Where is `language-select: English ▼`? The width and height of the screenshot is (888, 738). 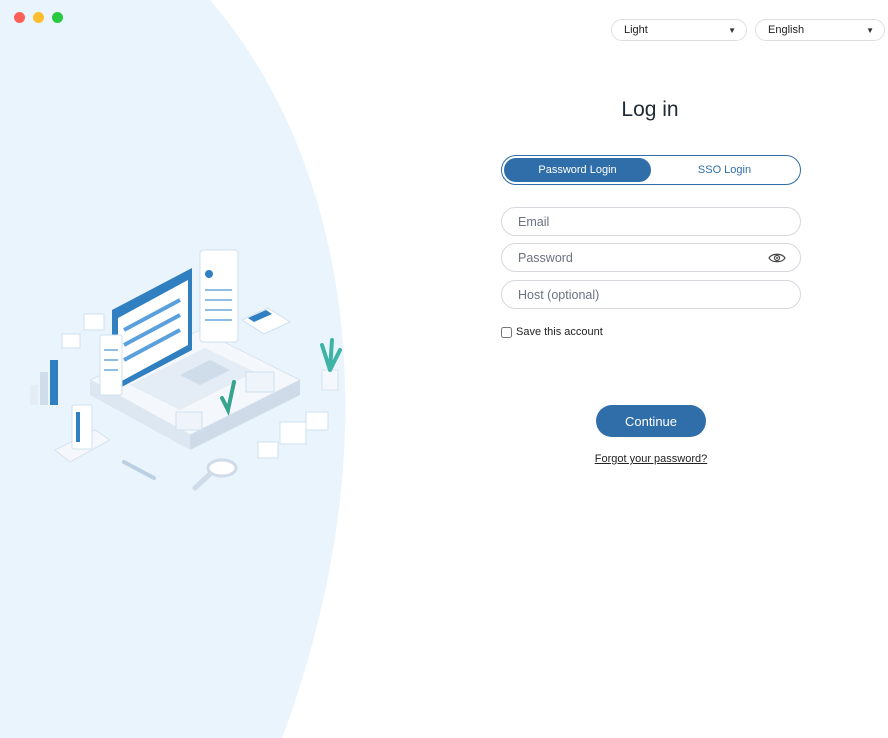
language-select: English ▼ is located at coordinates (820, 30).